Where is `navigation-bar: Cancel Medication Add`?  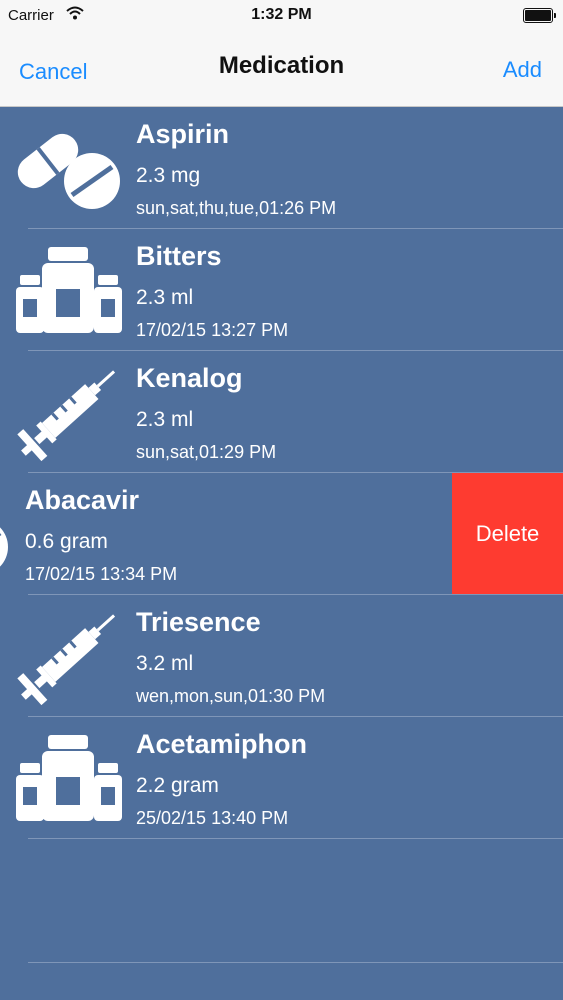 navigation-bar: Cancel Medication Add is located at coordinates (281, 69).